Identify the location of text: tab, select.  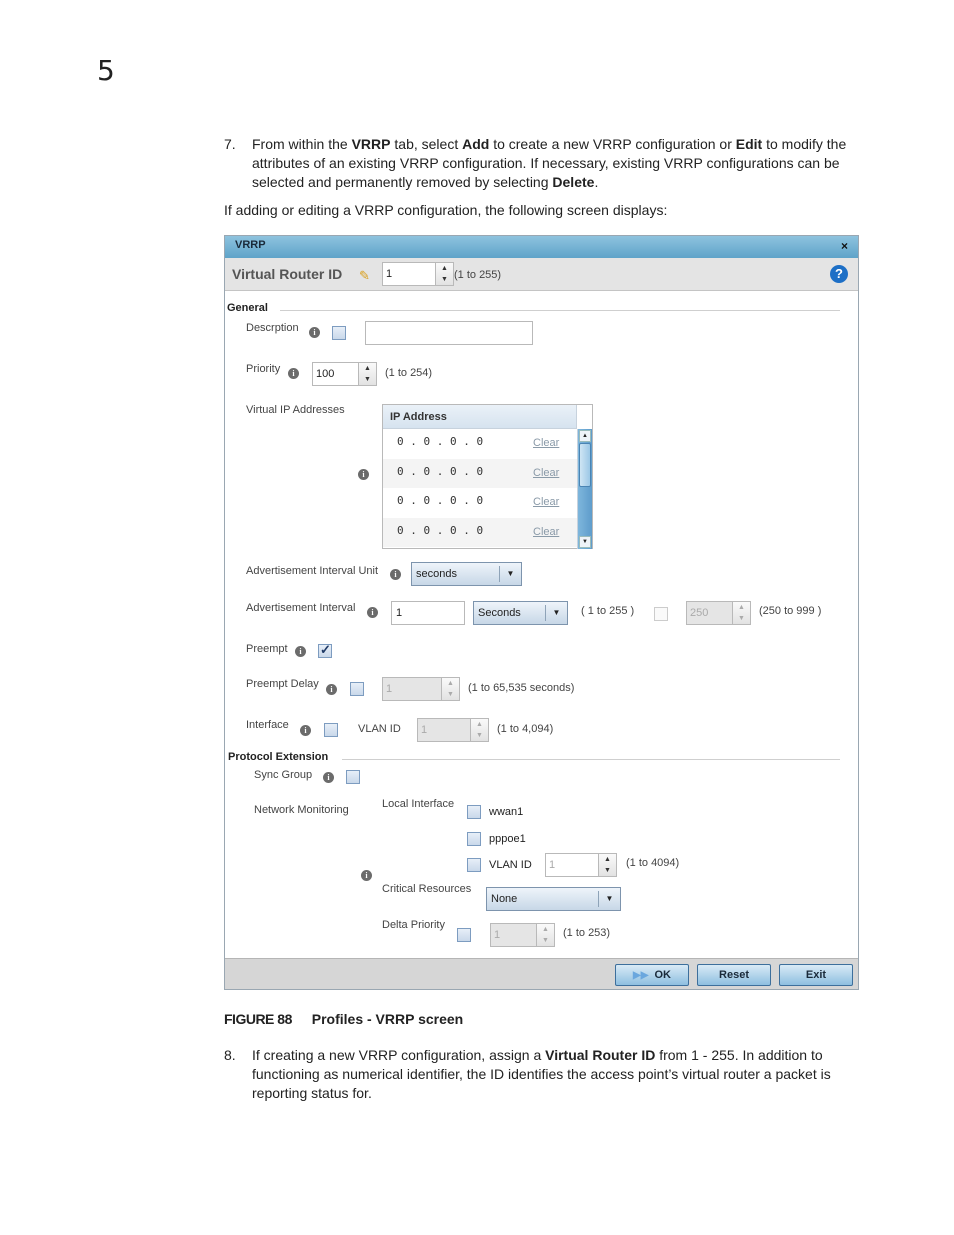
(426, 144).